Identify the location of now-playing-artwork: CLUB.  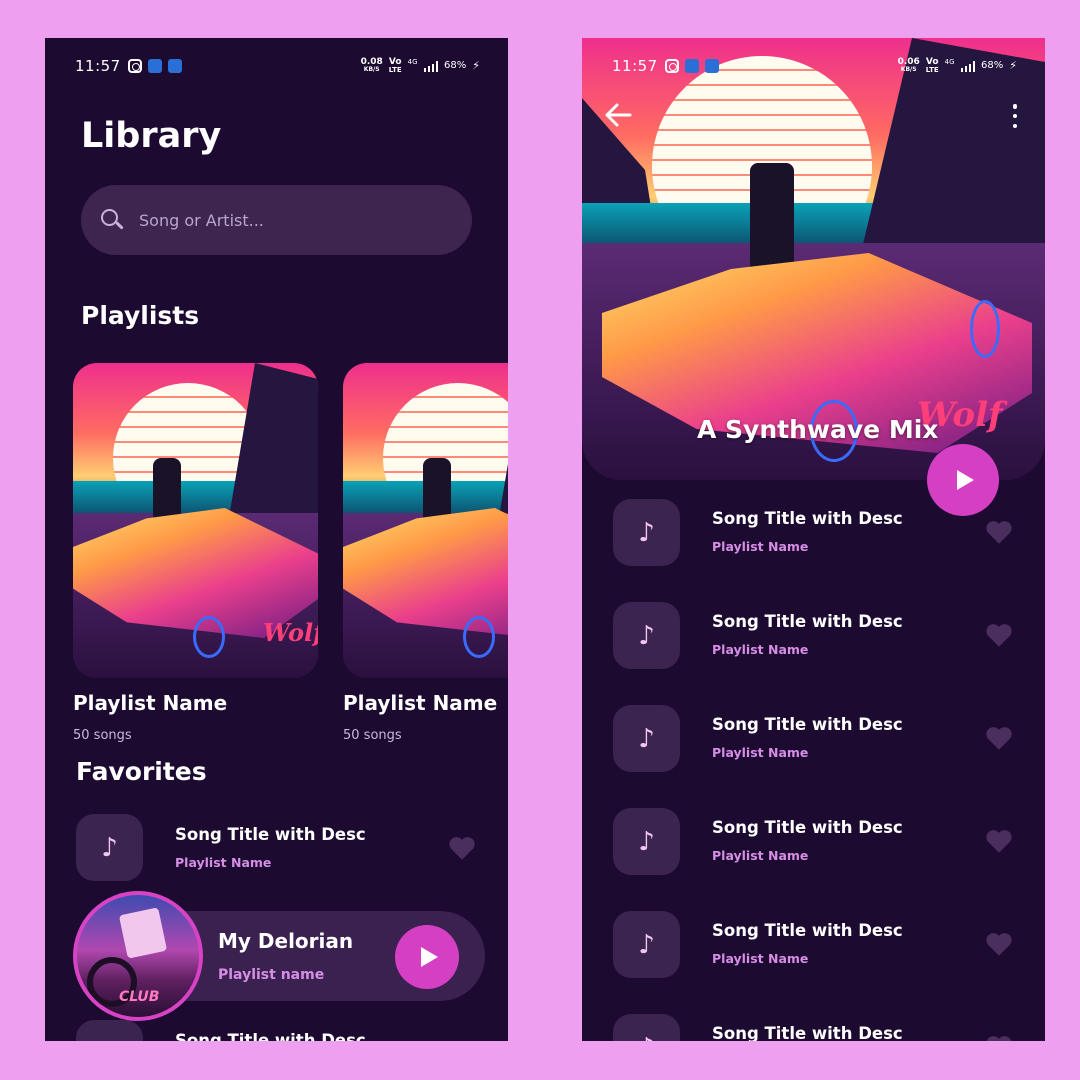
(138, 956).